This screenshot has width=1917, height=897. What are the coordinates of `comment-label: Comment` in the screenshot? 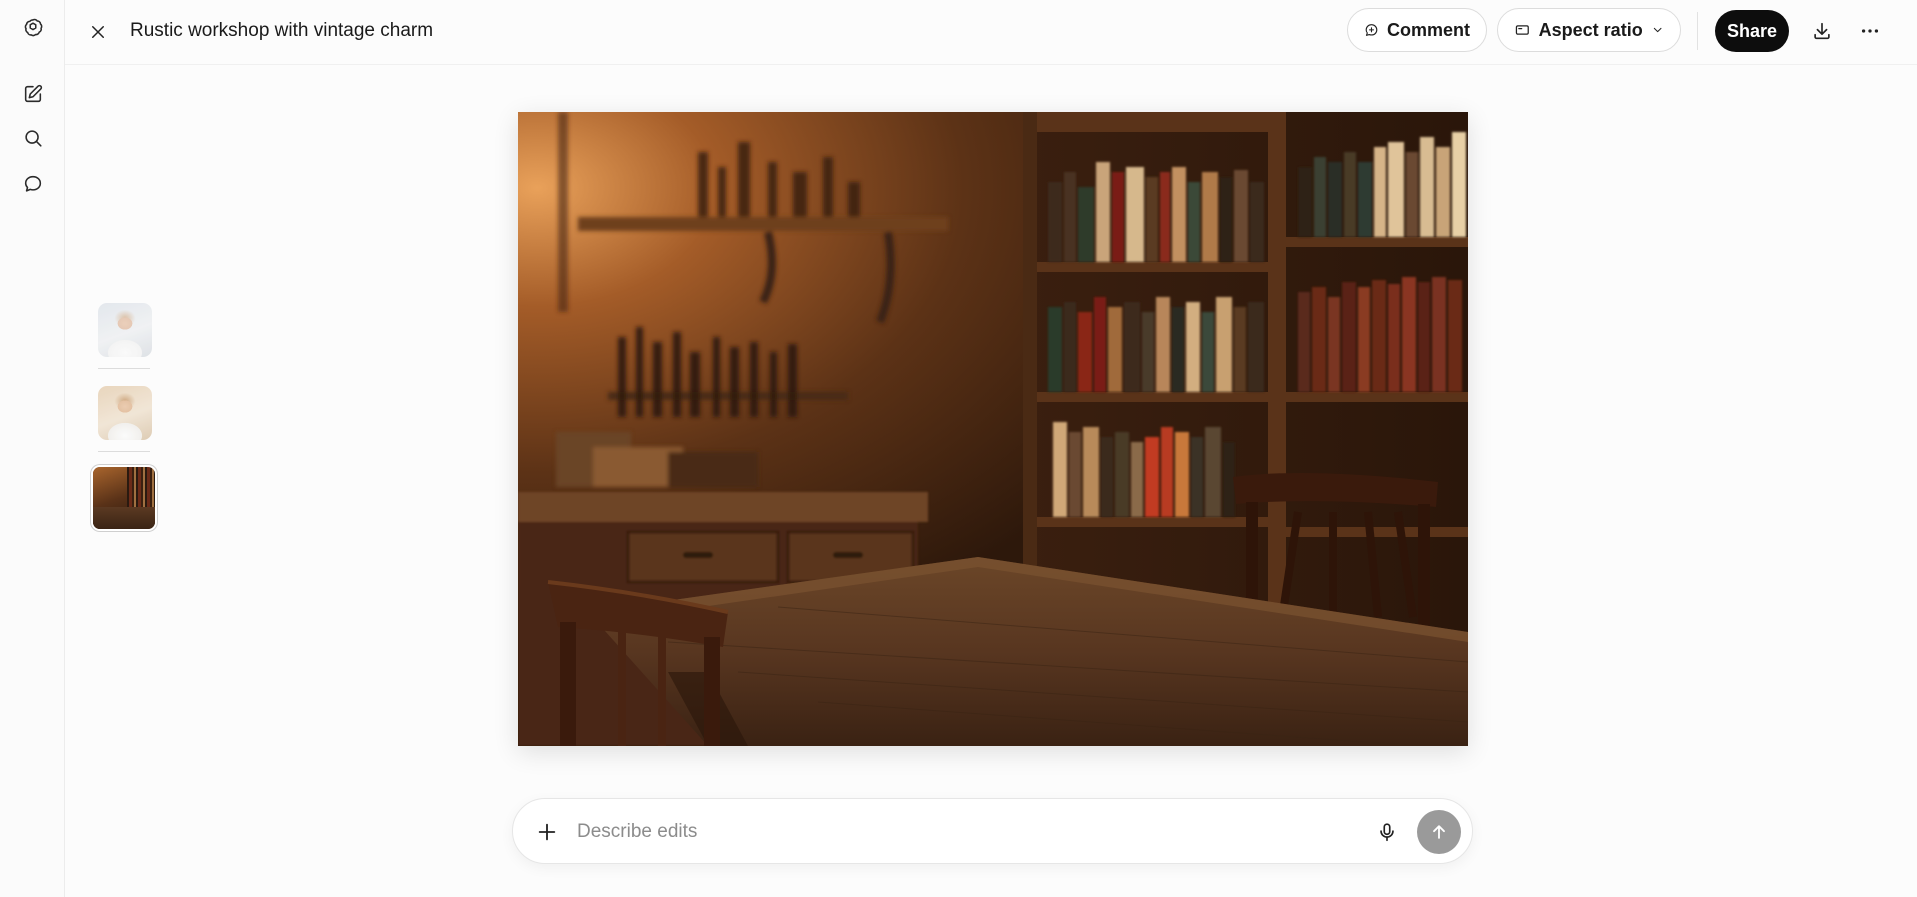 It's located at (1428, 29).